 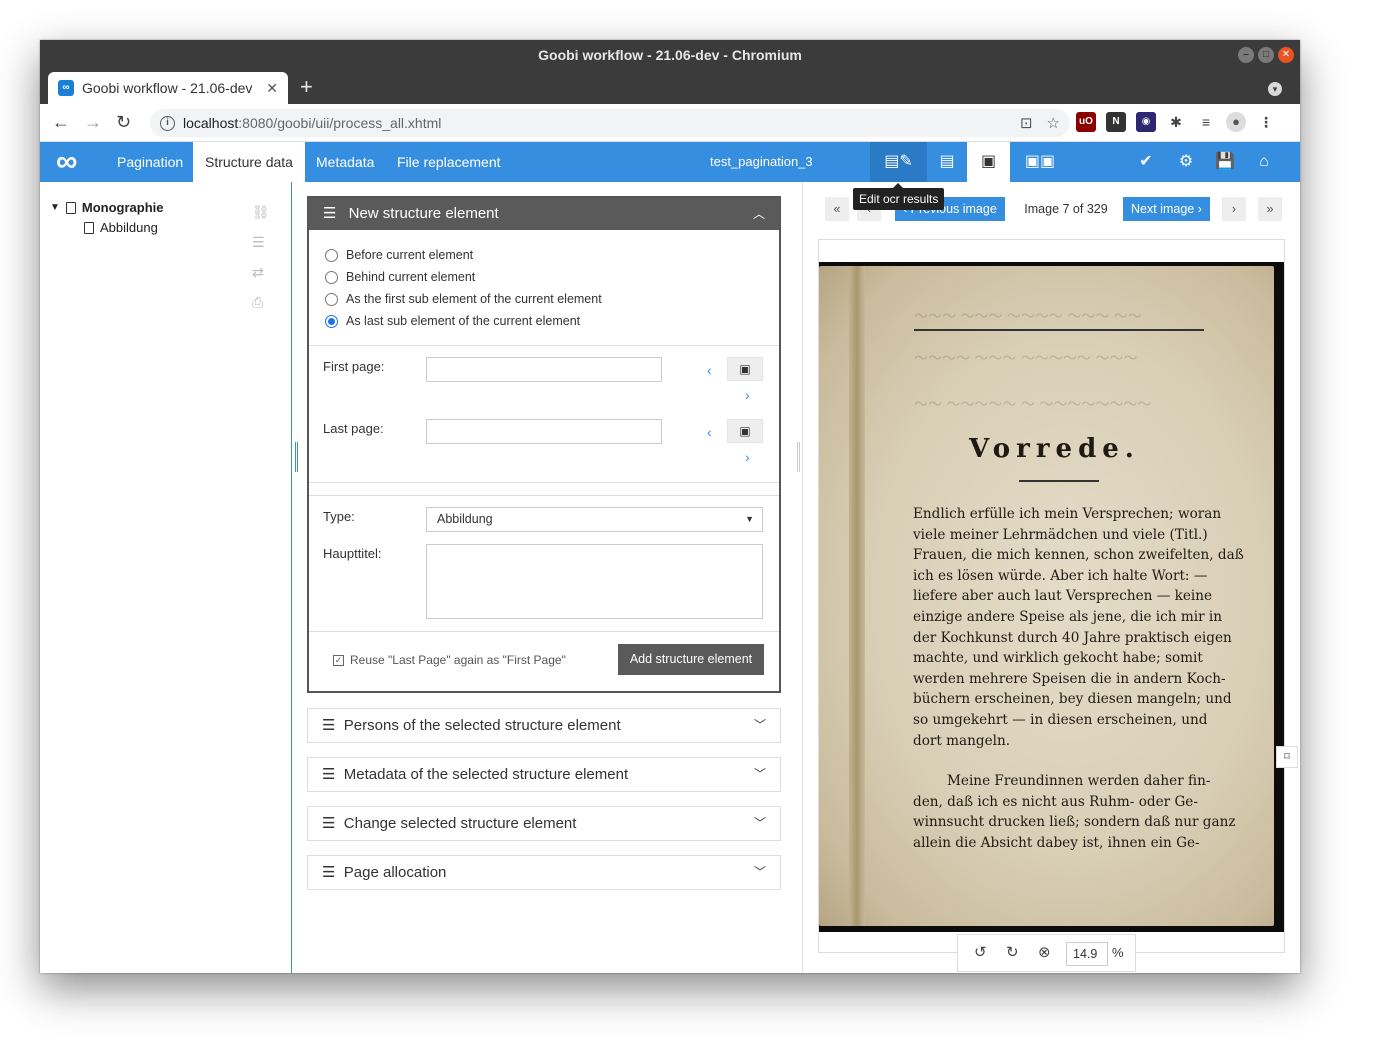 What do you see at coordinates (55, 207) in the screenshot?
I see `expand-caret-icon: ▼` at bounding box center [55, 207].